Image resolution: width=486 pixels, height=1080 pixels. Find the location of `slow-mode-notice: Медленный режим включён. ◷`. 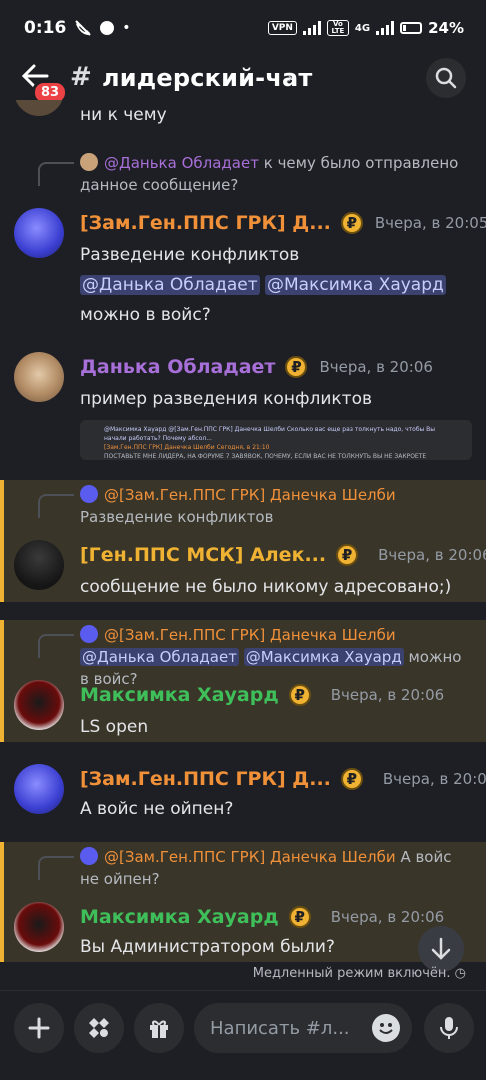

slow-mode-notice: Медленный режим включён. ◷ is located at coordinates (359, 973).